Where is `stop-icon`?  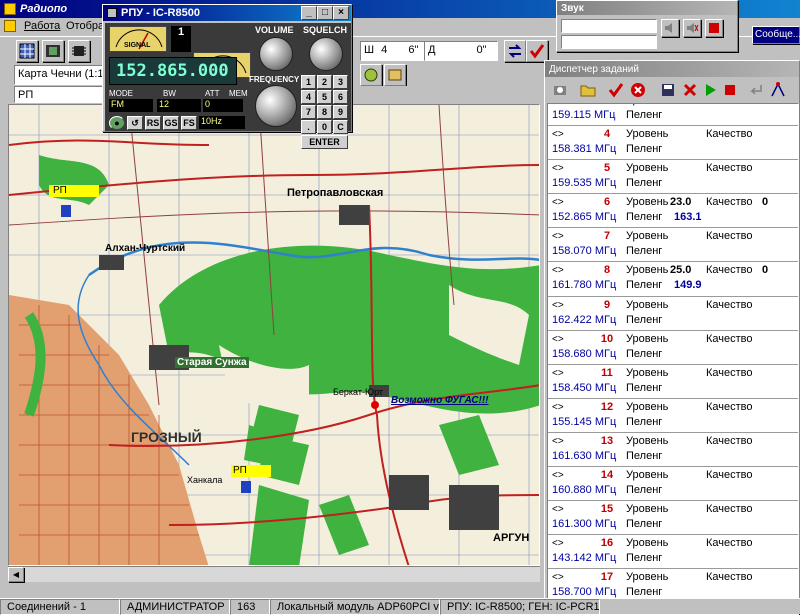
stop-icon is located at coordinates (714, 28).